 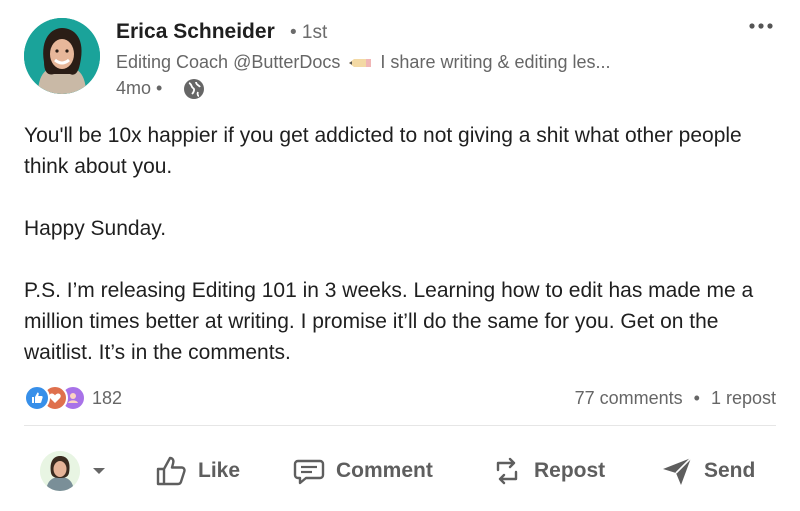 What do you see at coordinates (37, 398) in the screenshot?
I see `like-icon` at bounding box center [37, 398].